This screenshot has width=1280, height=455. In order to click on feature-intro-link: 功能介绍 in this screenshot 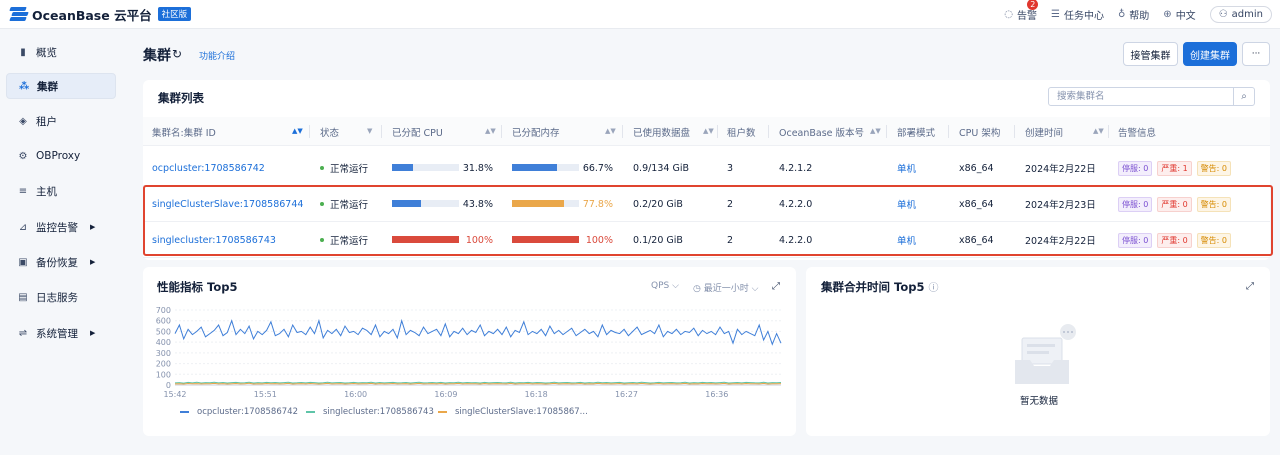, I will do `click(217, 55)`.